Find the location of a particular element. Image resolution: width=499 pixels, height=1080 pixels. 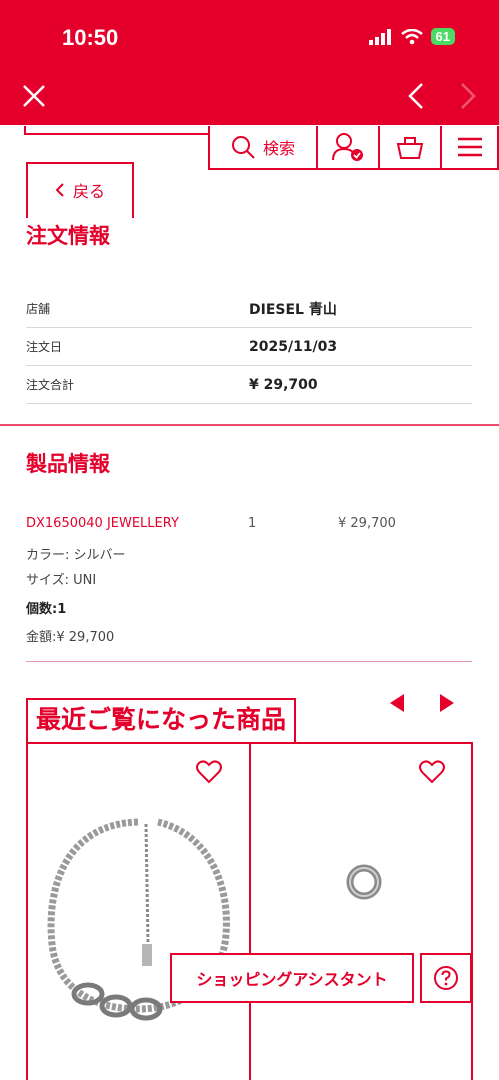

chevron-right-icon is located at coordinates (468, 96).